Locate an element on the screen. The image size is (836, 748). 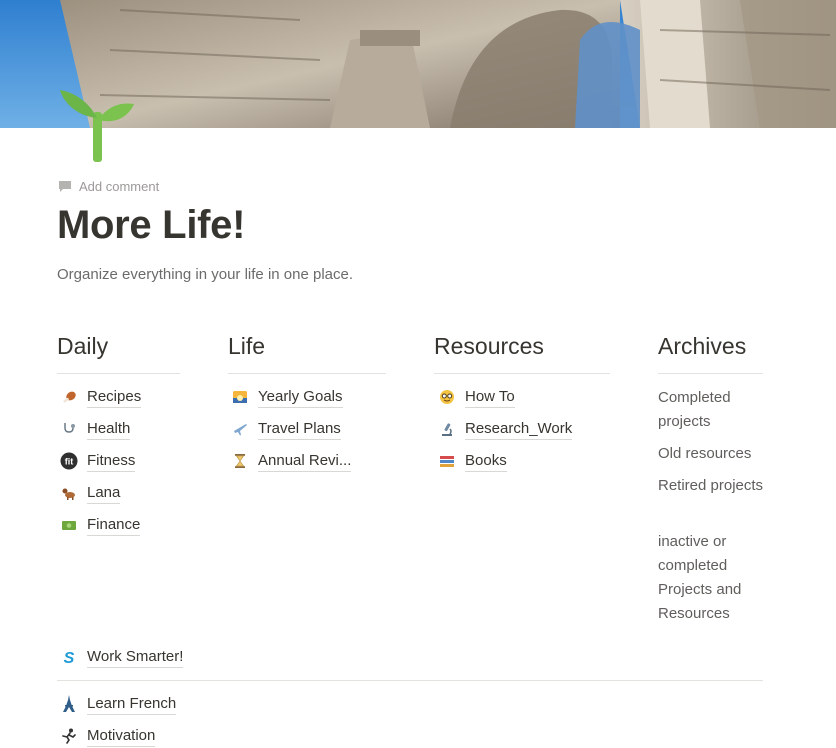
dollar-banknote-icon is located at coordinates (69, 525).